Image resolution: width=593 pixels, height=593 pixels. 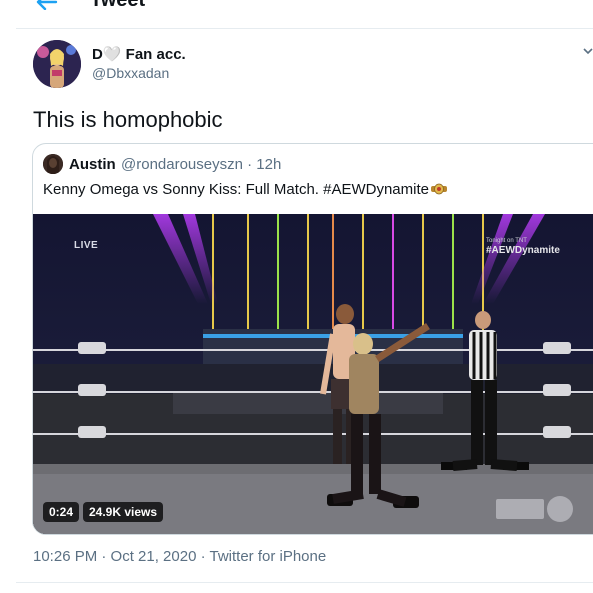 I want to click on live-label: LIVE, so click(x=86, y=245).